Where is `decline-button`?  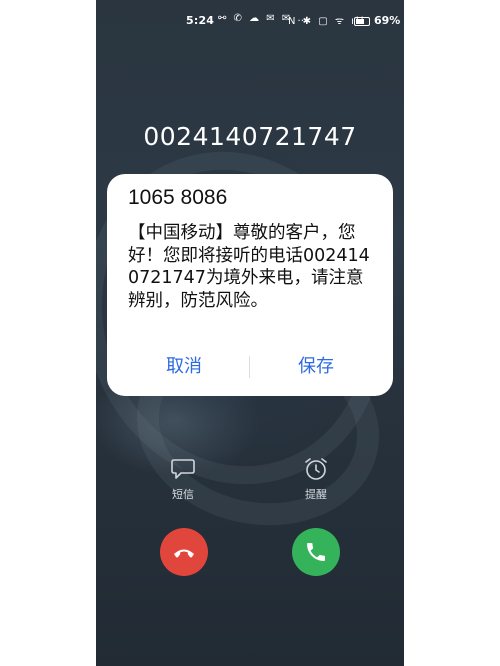 decline-button is located at coordinates (184, 552).